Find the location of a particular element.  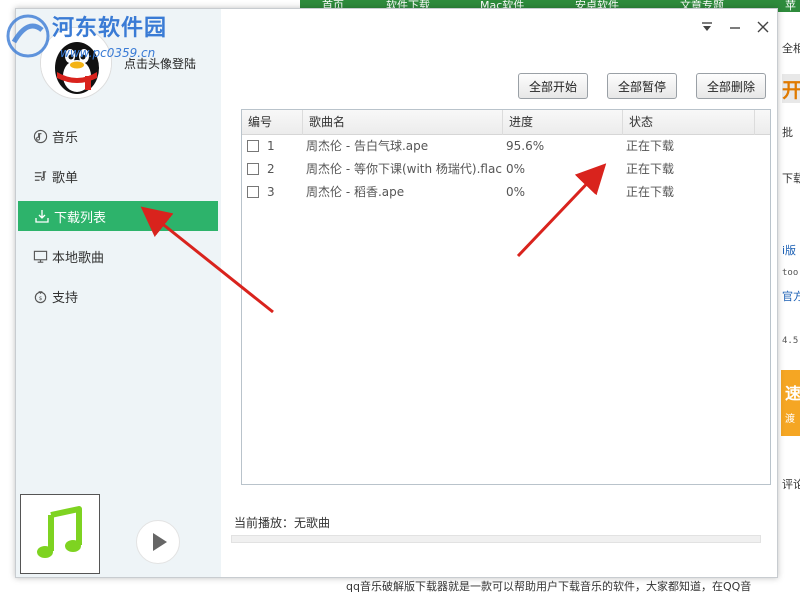

bg-banner: 速 渡 is located at coordinates (790, 403).